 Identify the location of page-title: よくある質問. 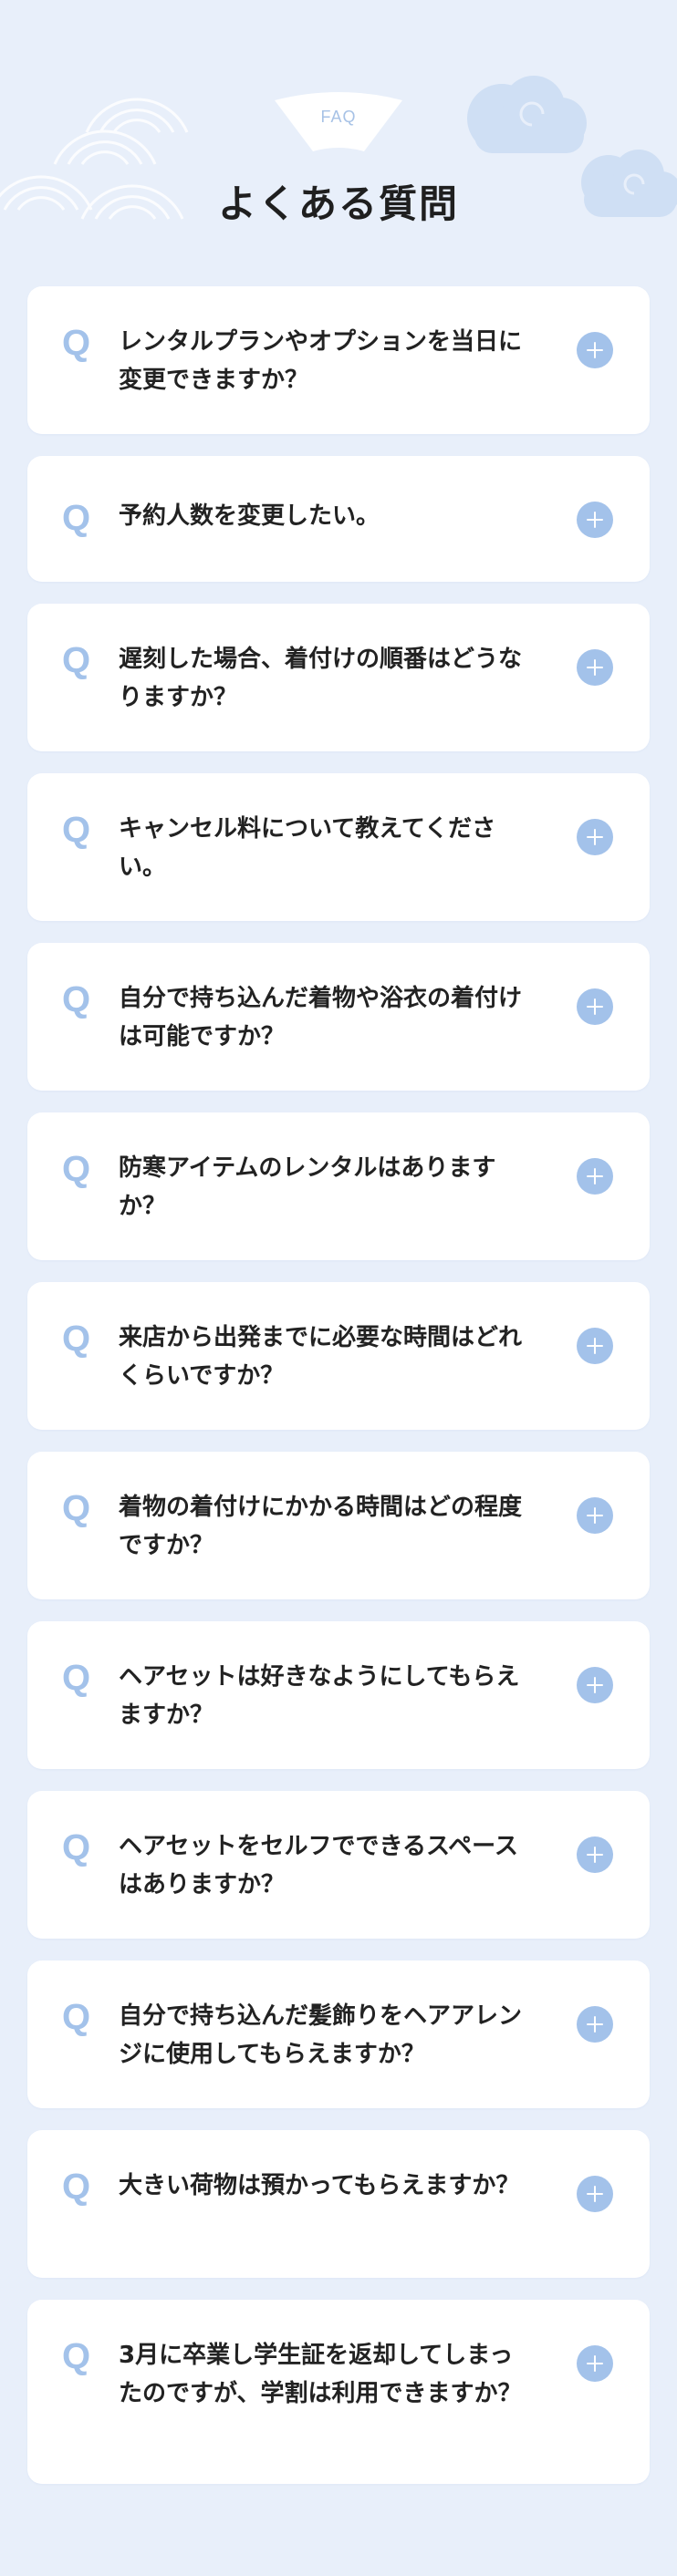
(338, 203).